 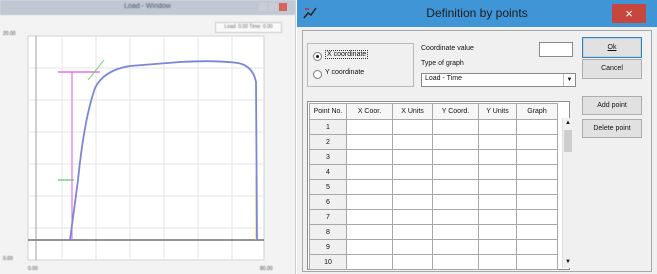 I want to click on table-vertical-scrollbar: ▲ ▼, so click(x=567, y=193).